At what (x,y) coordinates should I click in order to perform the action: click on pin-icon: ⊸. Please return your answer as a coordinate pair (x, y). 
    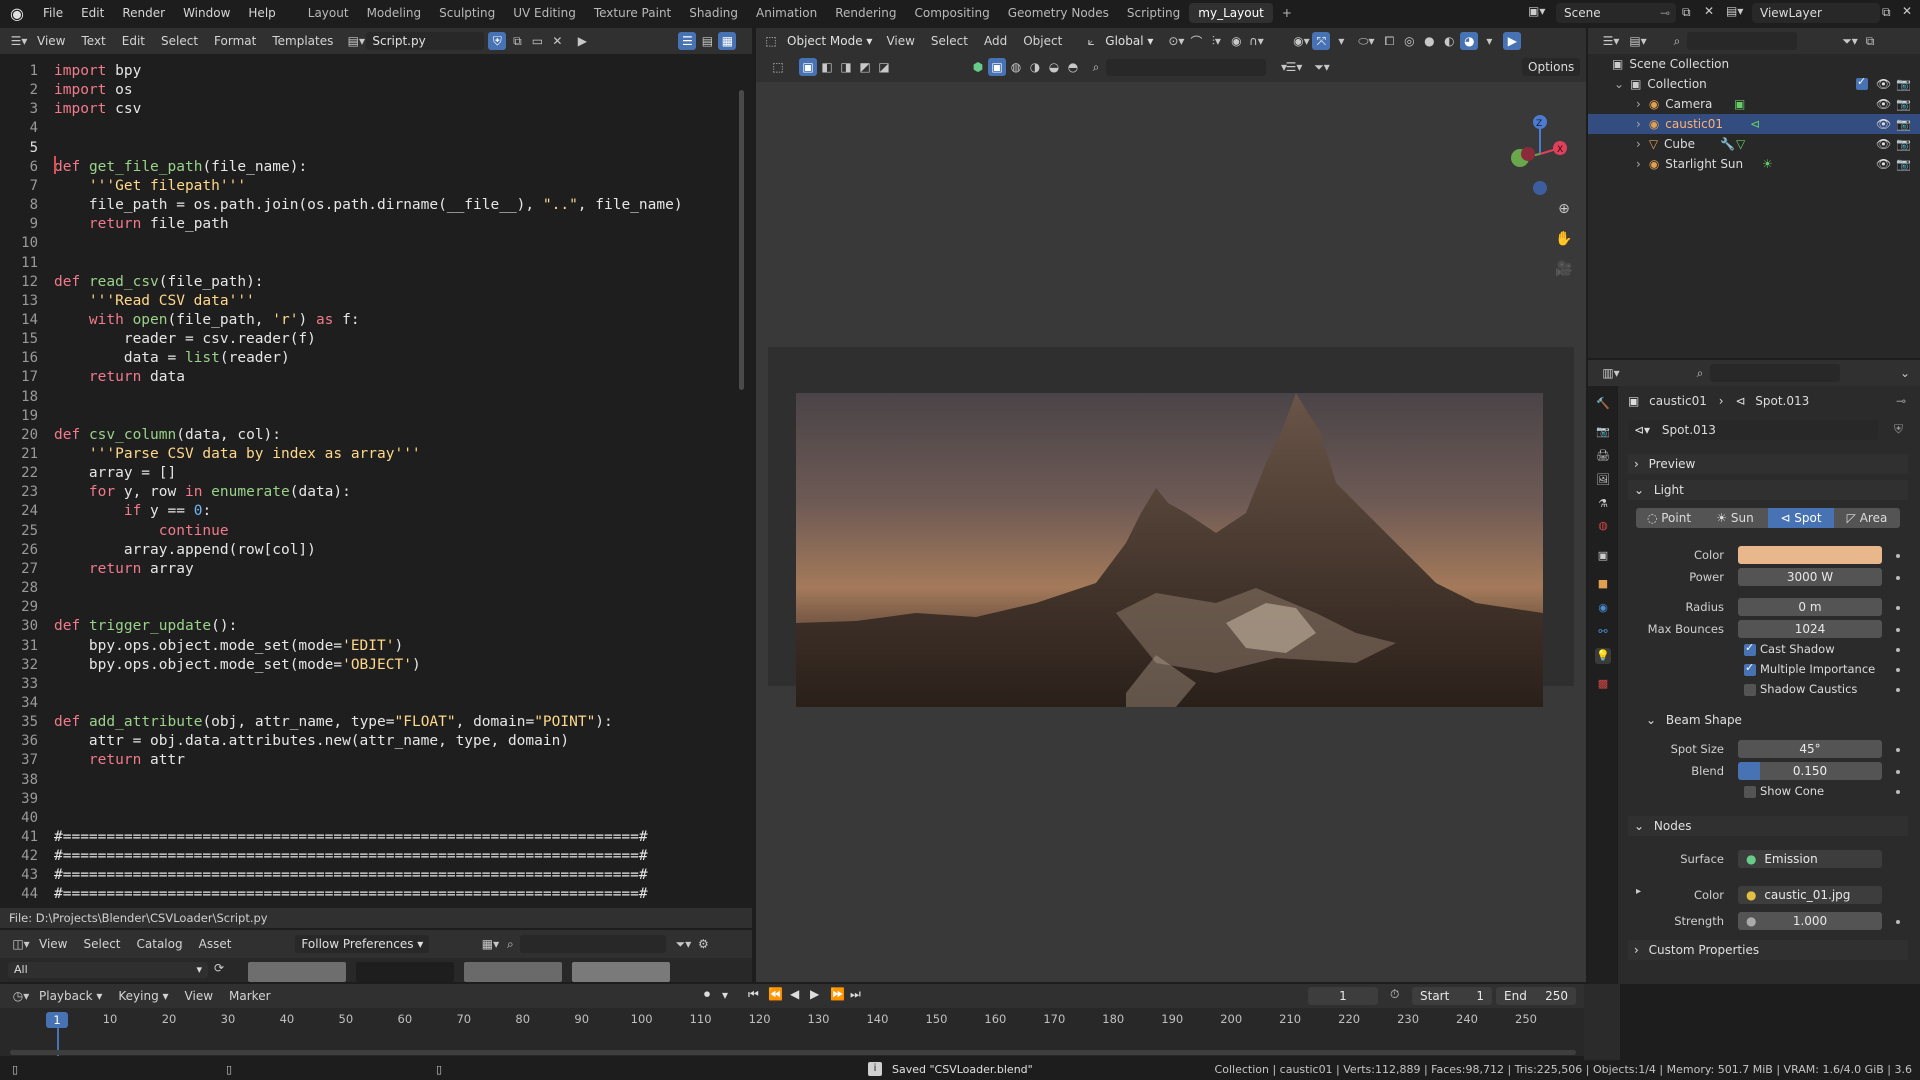
    Looking at the image, I should click on (1901, 401).